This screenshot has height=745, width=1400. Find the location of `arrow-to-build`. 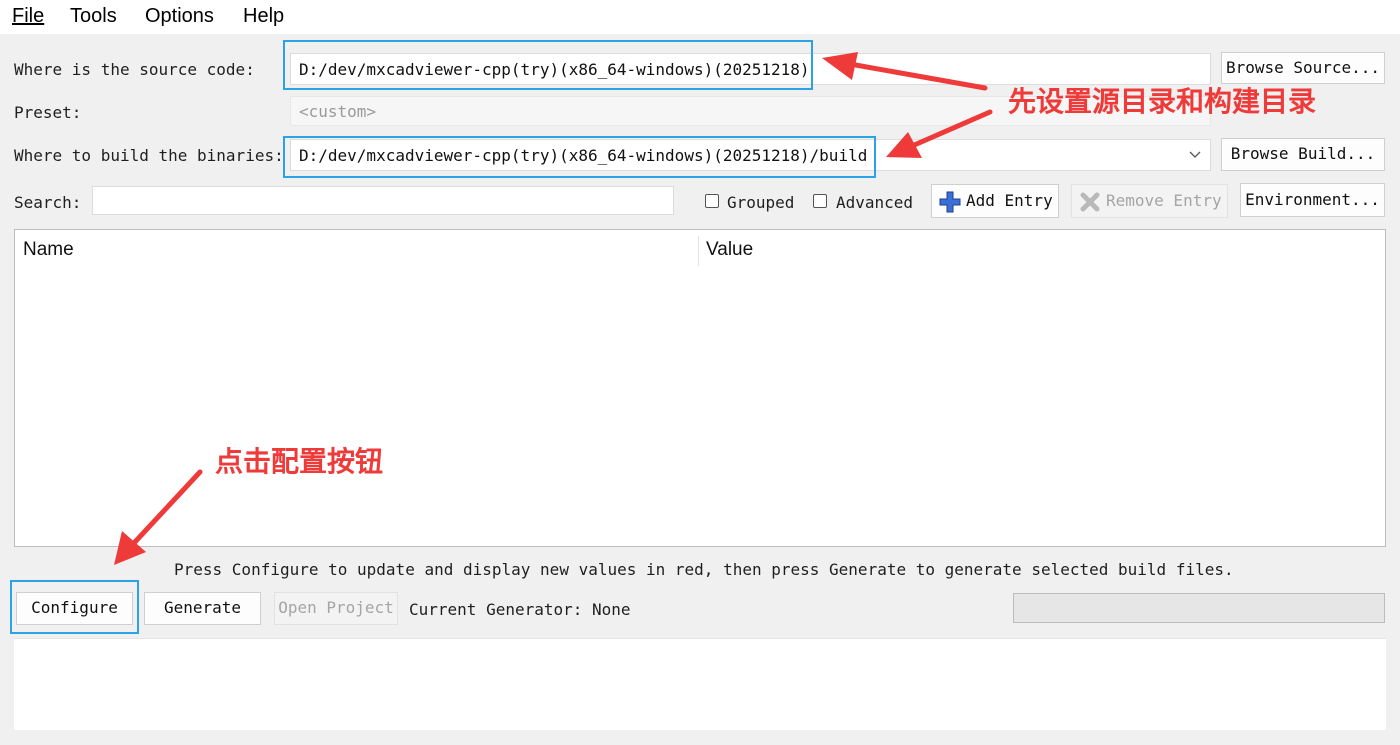

arrow-to-build is located at coordinates (939, 133).